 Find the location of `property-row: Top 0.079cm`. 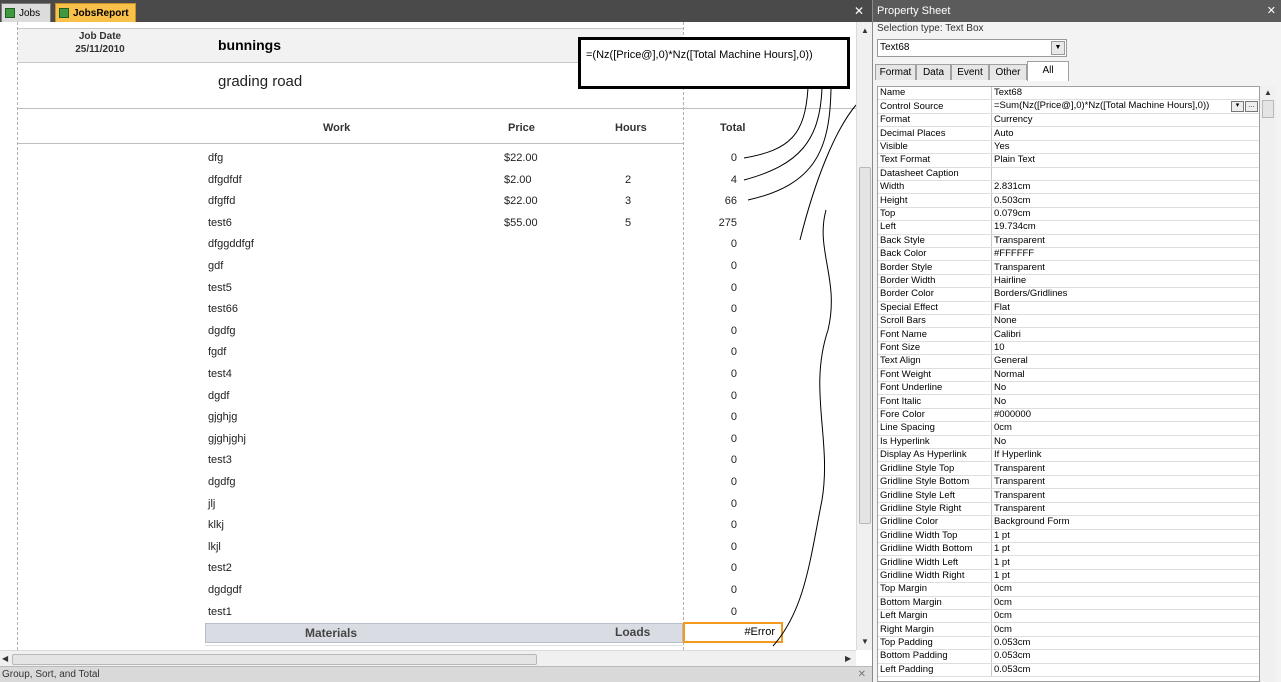

property-row: Top 0.079cm is located at coordinates (1068, 214).